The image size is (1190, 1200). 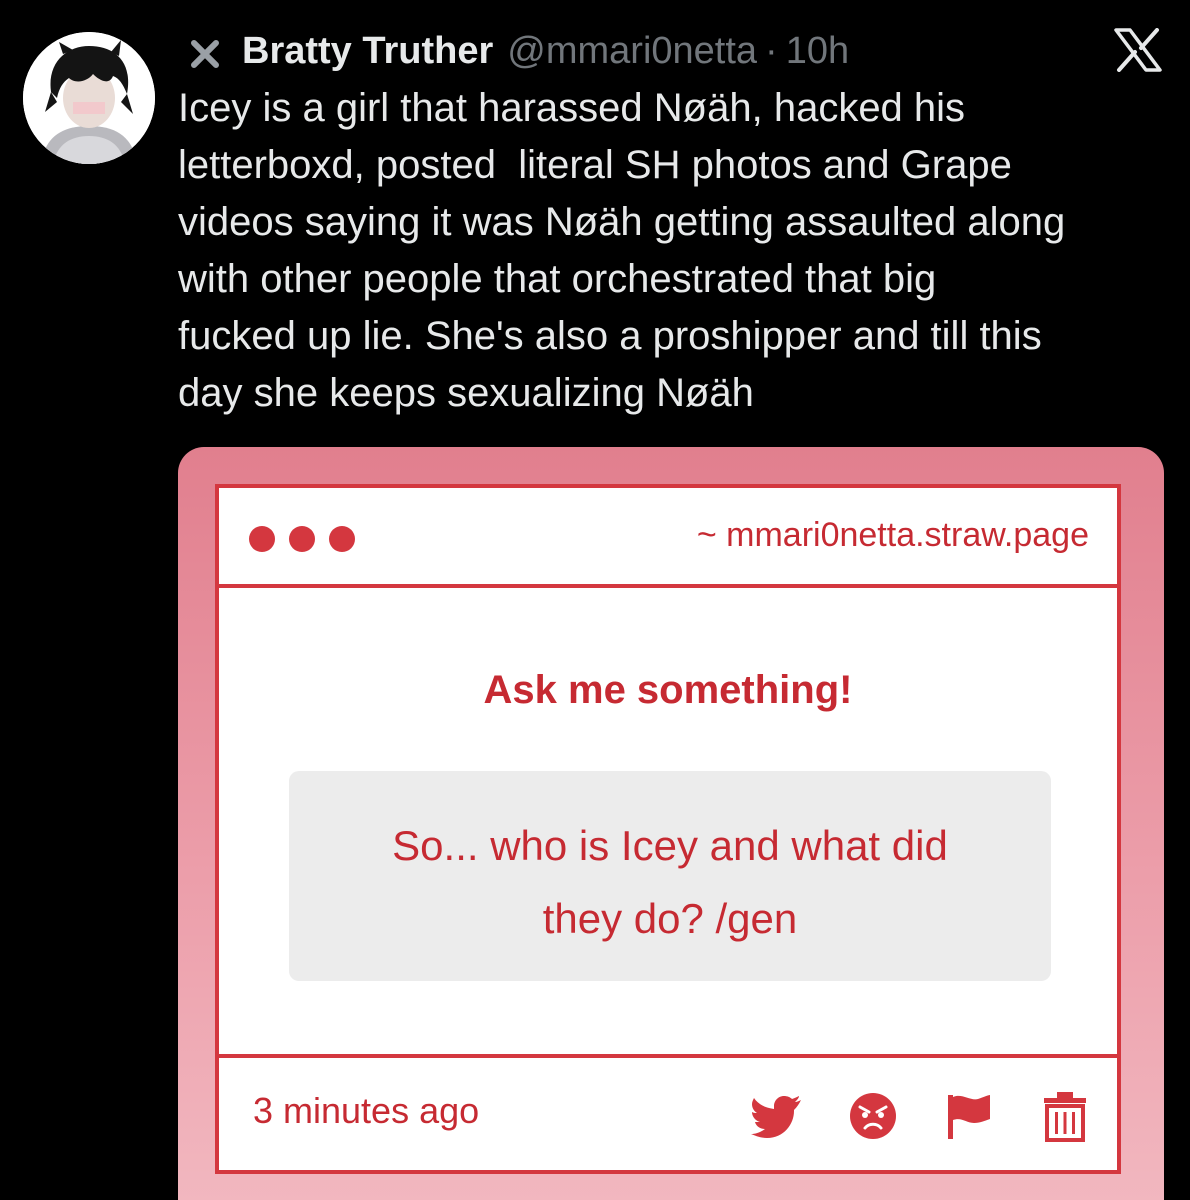 I want to click on x-logo-icon, so click(x=1138, y=50).